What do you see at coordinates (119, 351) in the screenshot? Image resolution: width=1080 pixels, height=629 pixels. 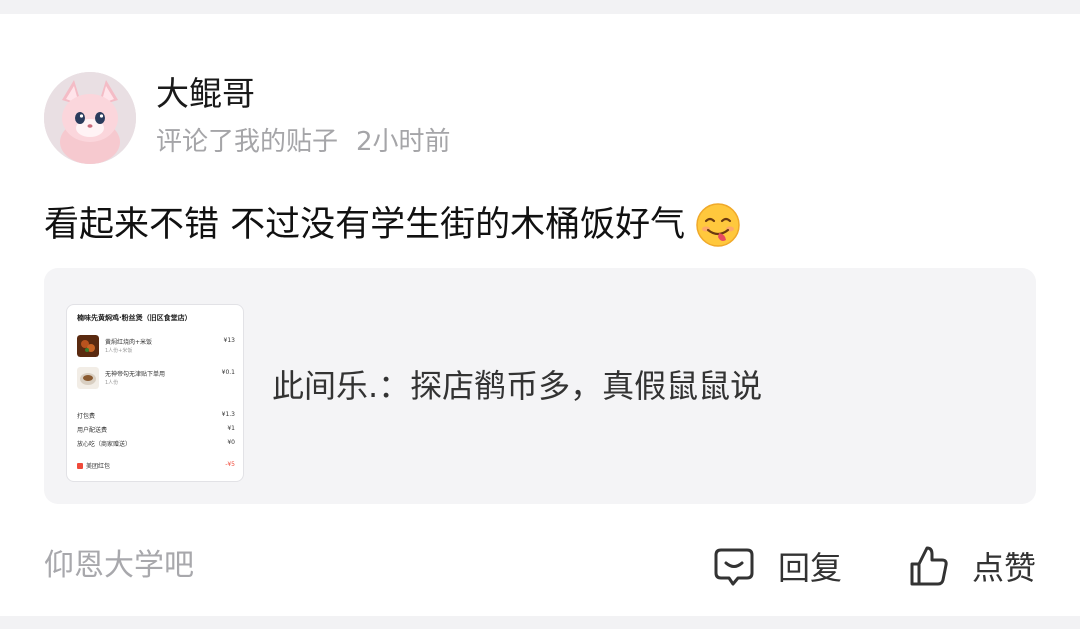 I see `thumb-item-sub: 1人份+米饭` at bounding box center [119, 351].